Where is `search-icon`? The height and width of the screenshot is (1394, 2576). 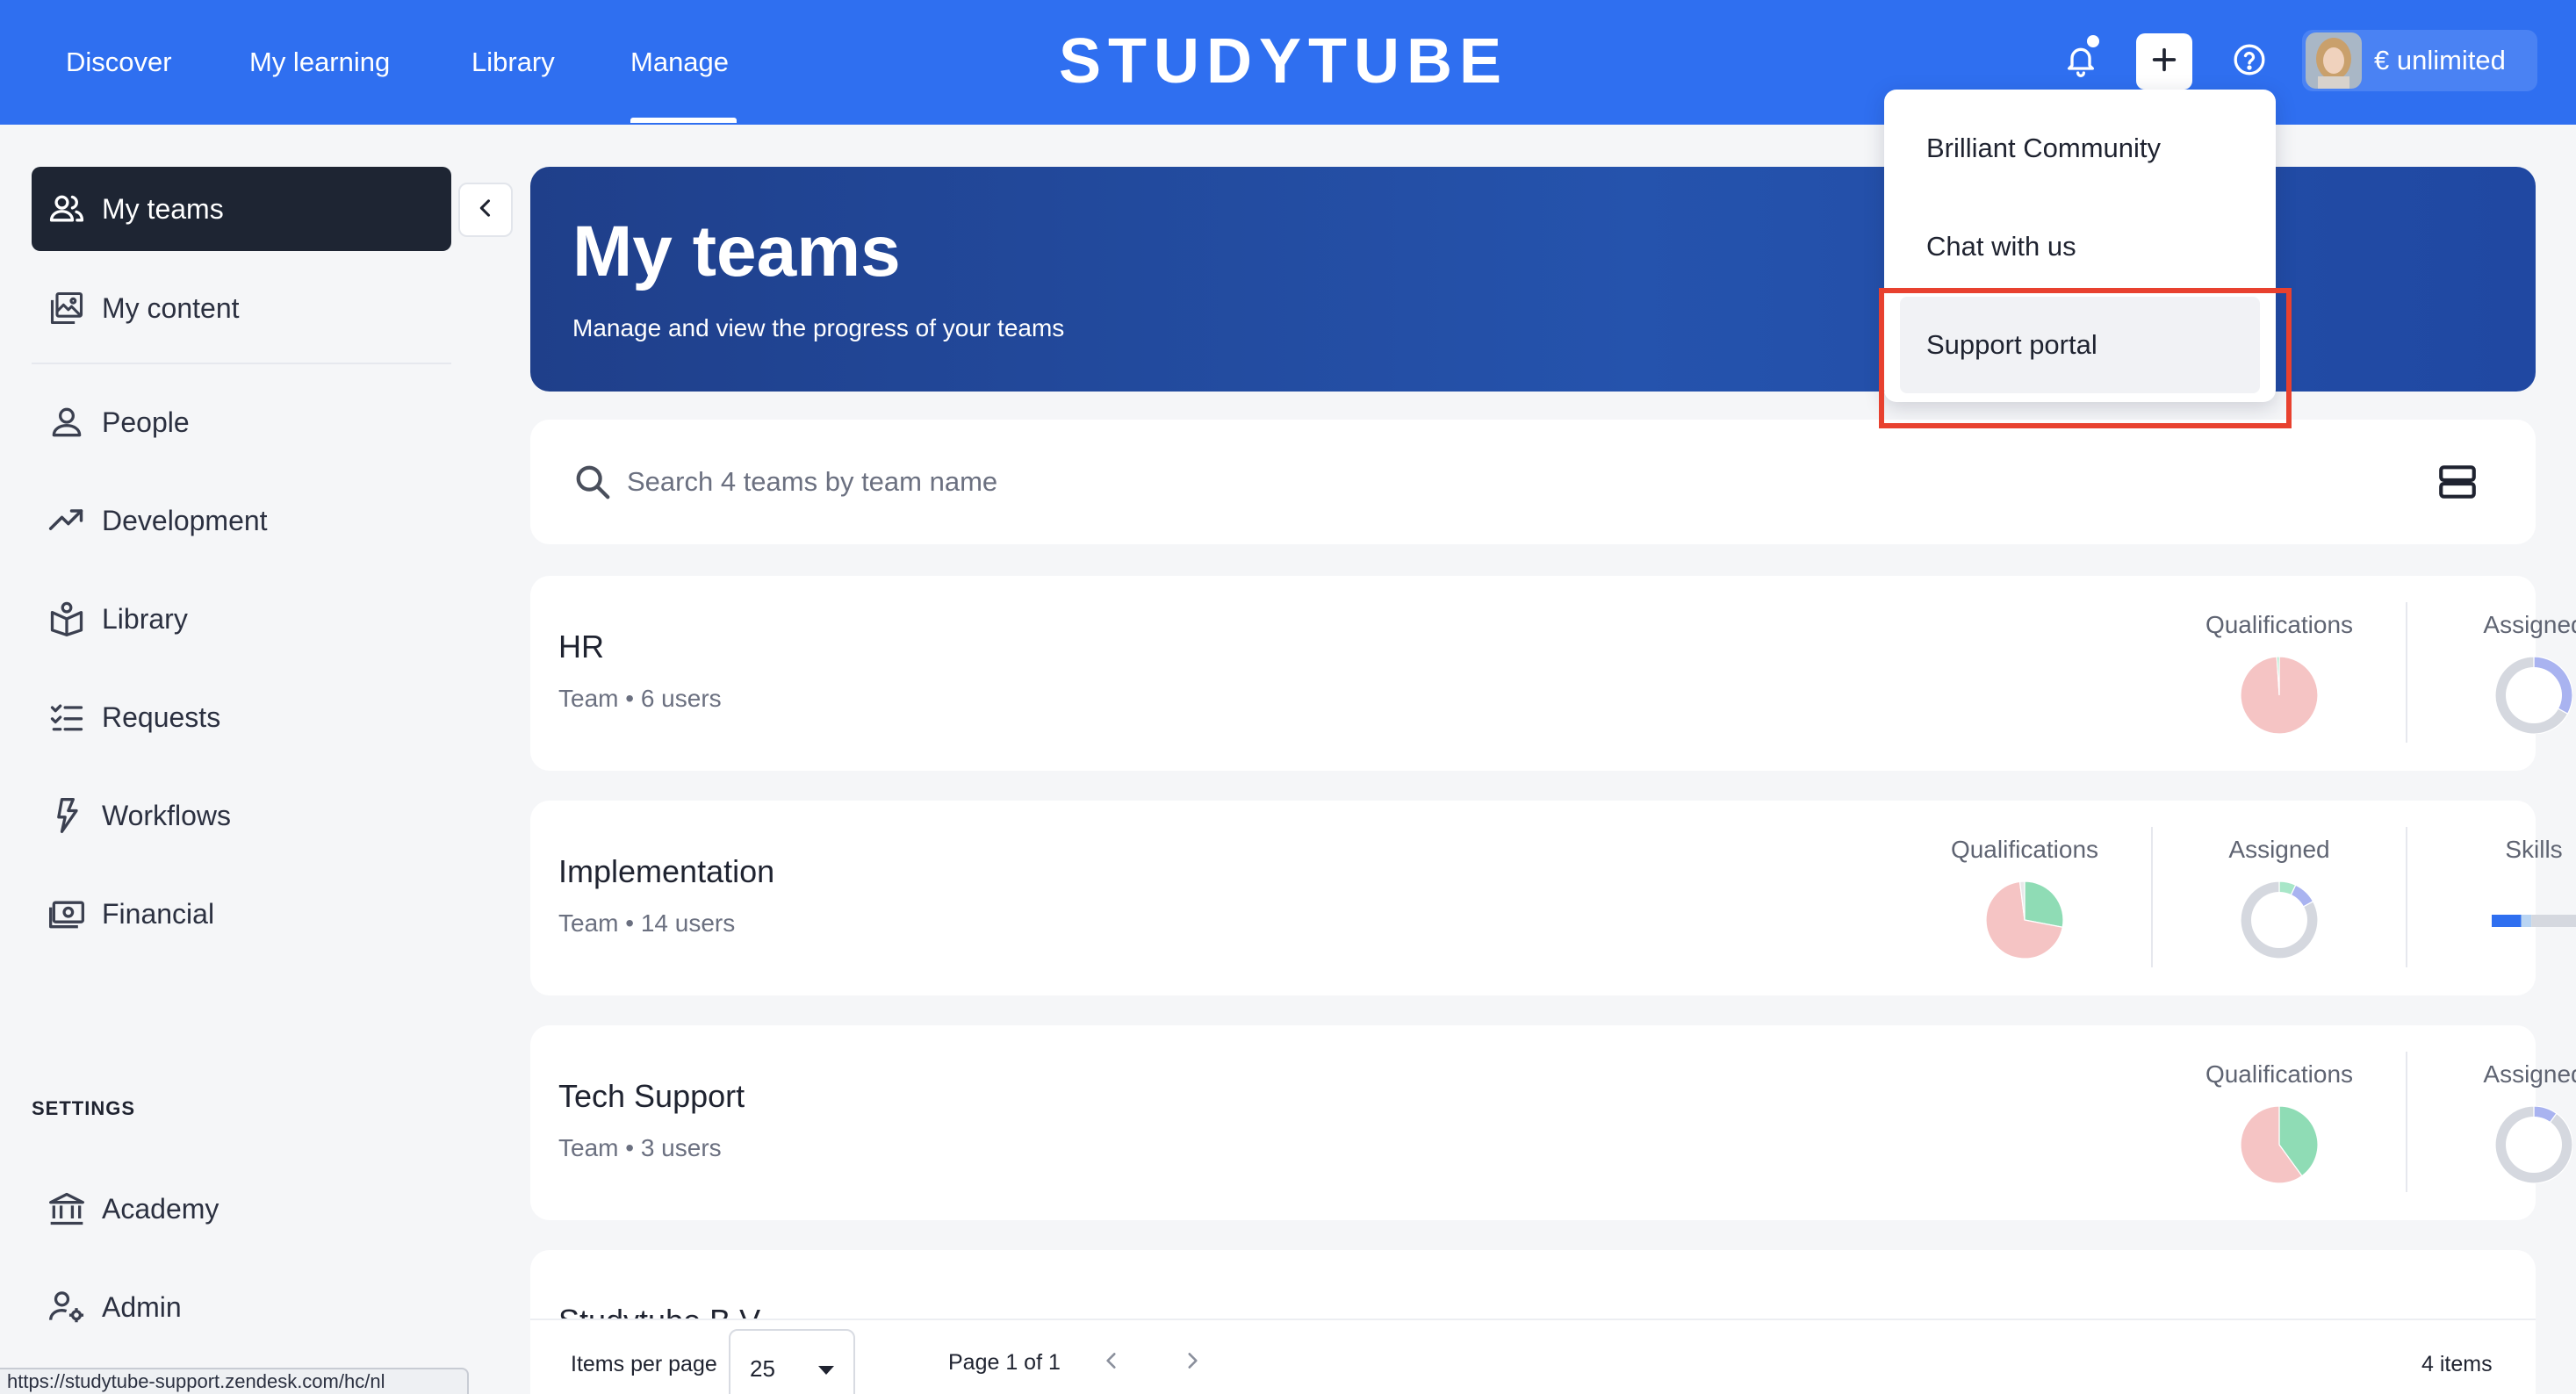
search-icon is located at coordinates (592, 482).